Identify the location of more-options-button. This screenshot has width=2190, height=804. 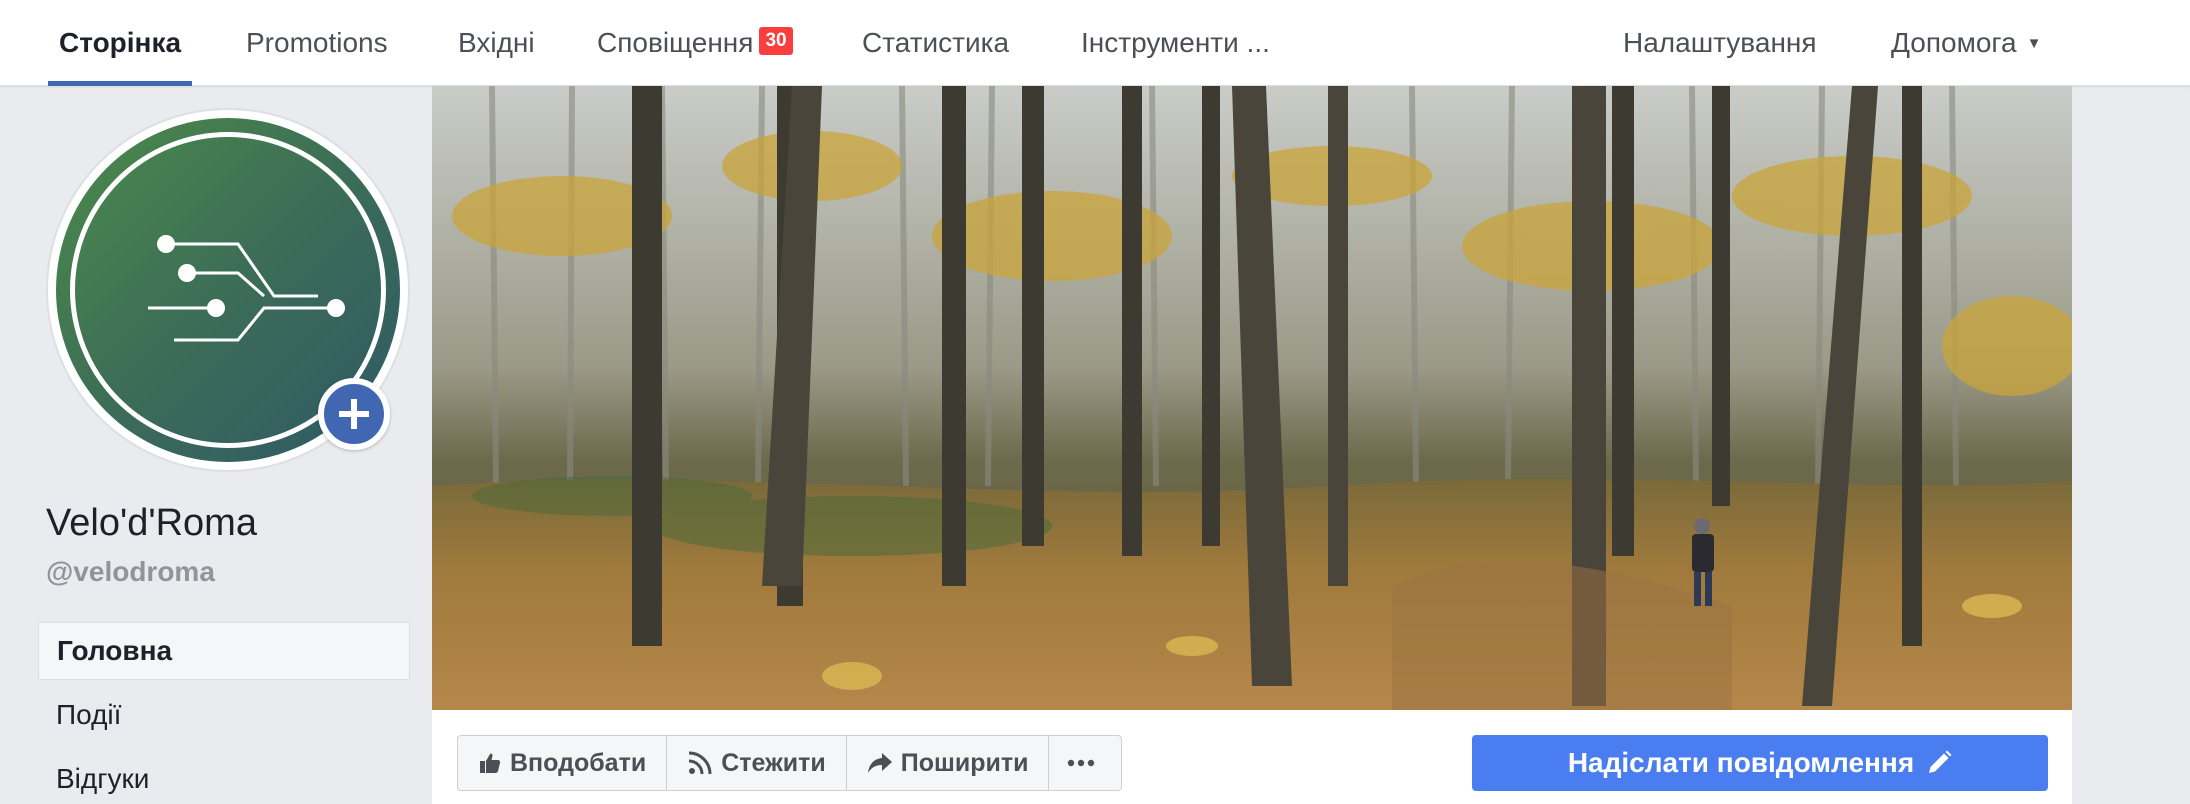
(1085, 763).